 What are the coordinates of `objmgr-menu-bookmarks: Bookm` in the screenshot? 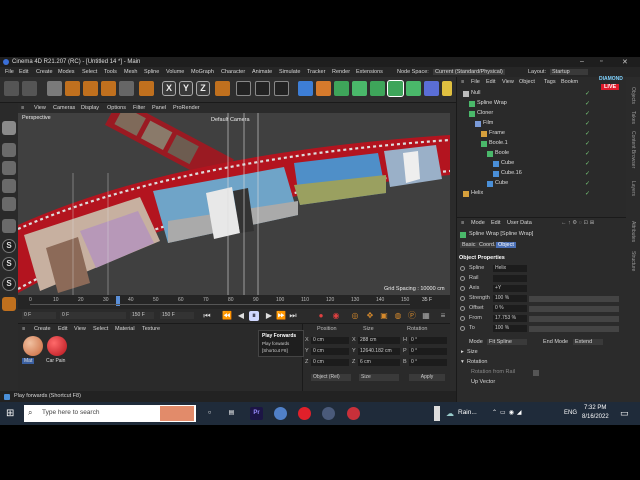 It's located at (569, 82).